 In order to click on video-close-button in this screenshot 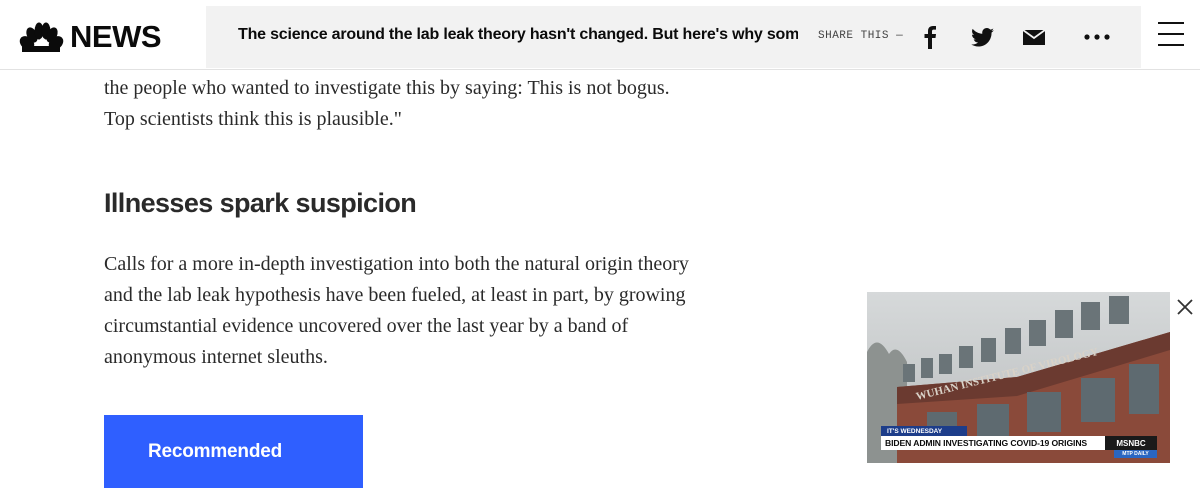, I will do `click(1185, 307)`.